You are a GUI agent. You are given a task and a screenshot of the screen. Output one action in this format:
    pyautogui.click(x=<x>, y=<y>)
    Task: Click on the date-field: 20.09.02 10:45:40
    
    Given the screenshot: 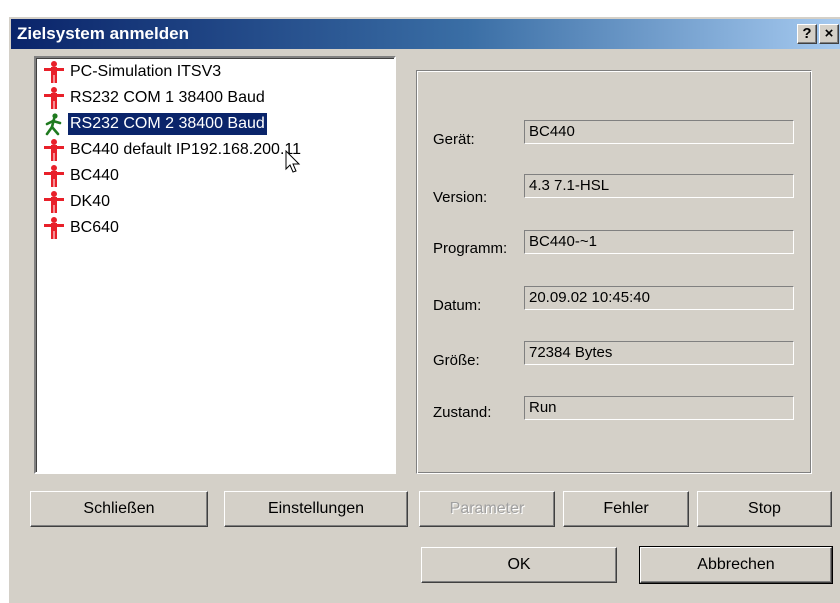 What is the action you would take?
    pyautogui.click(x=659, y=298)
    